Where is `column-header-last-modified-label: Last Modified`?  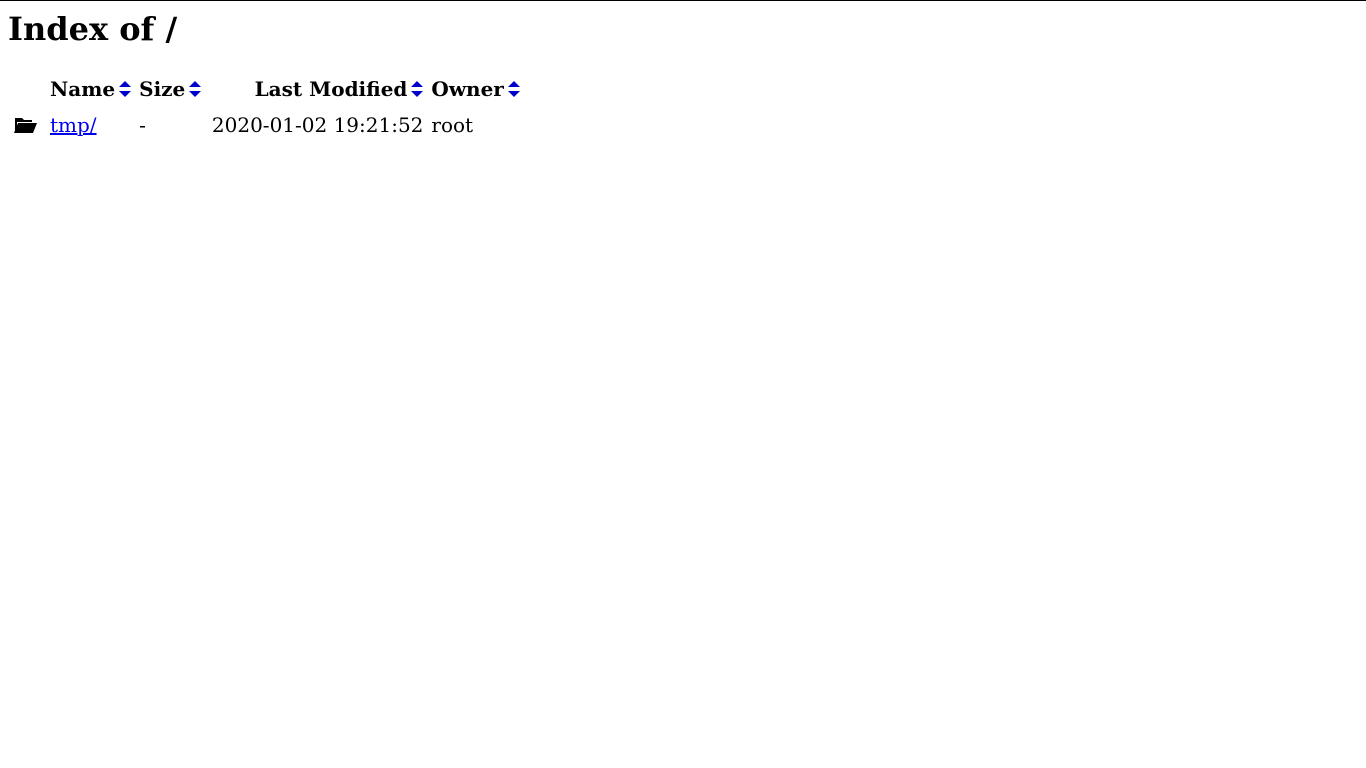
column-header-last-modified-label: Last Modified is located at coordinates (331, 89).